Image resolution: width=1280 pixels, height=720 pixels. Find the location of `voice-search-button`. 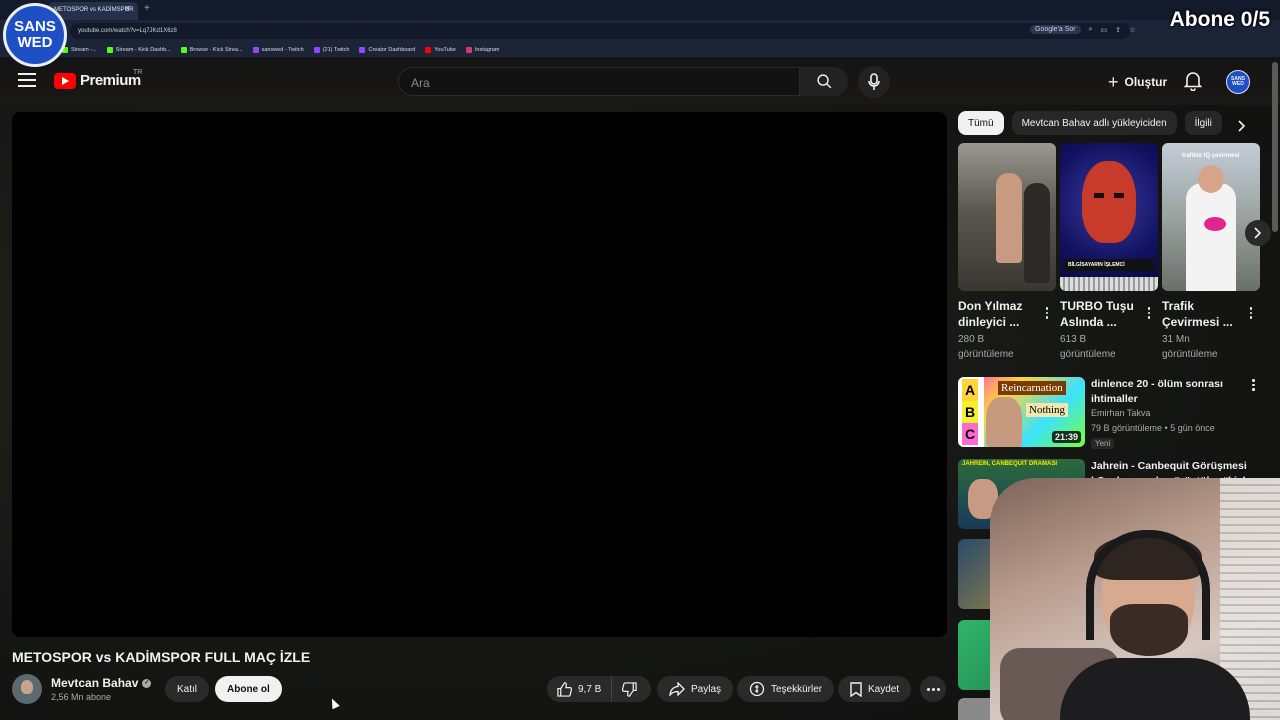

voice-search-button is located at coordinates (874, 82).